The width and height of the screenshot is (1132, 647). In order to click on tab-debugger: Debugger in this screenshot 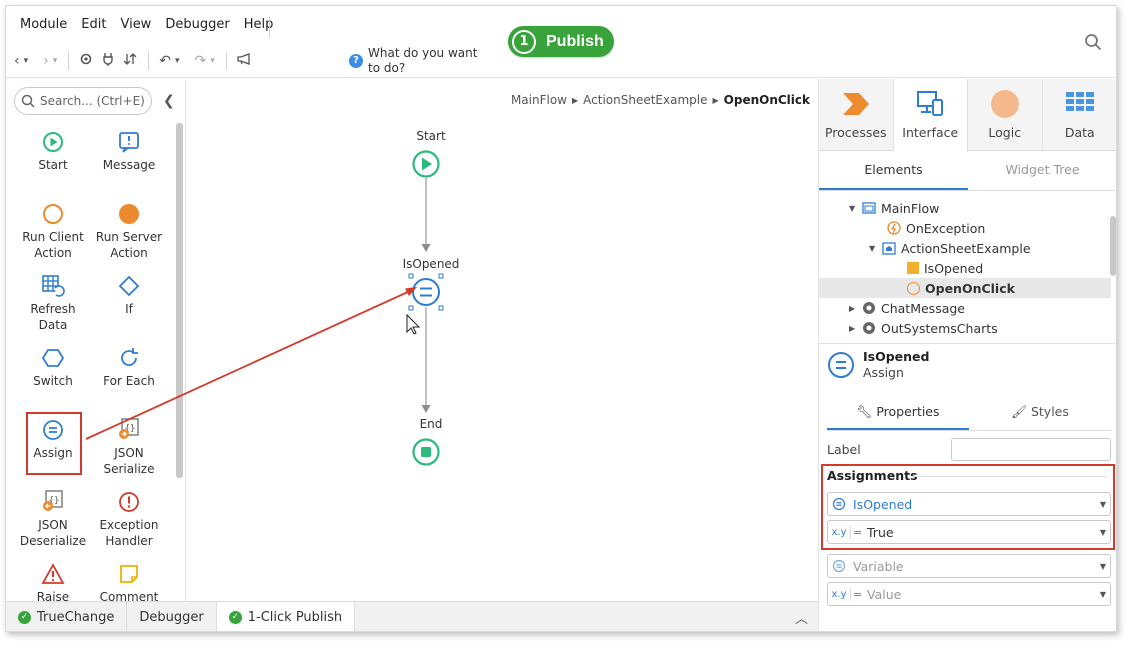, I will do `click(172, 616)`.